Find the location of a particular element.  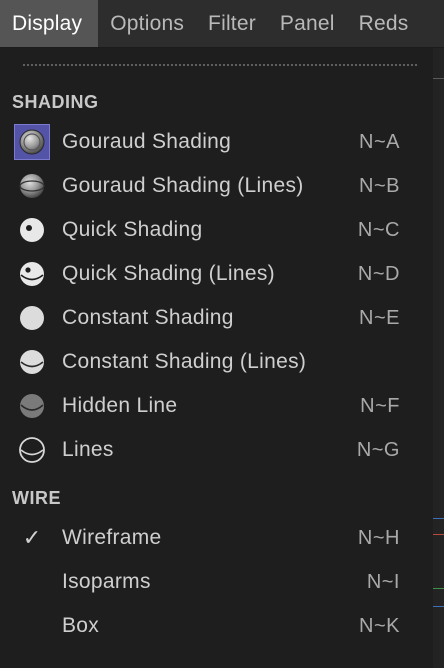

shortcut-label: N~E is located at coordinates (379, 317).